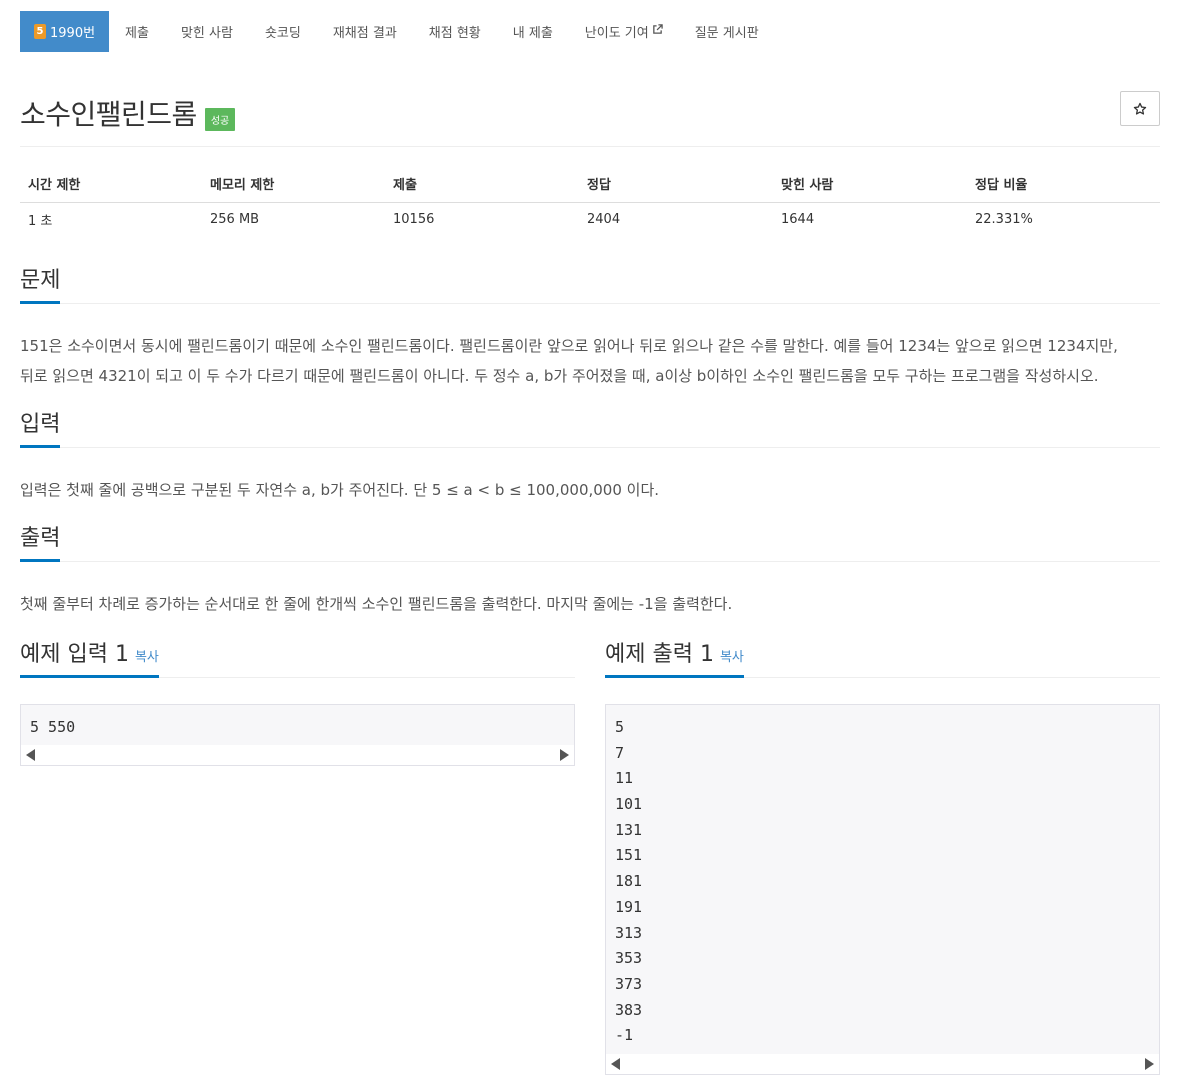 The image size is (1185, 1087). I want to click on sample-output-line: 353, so click(629, 958).